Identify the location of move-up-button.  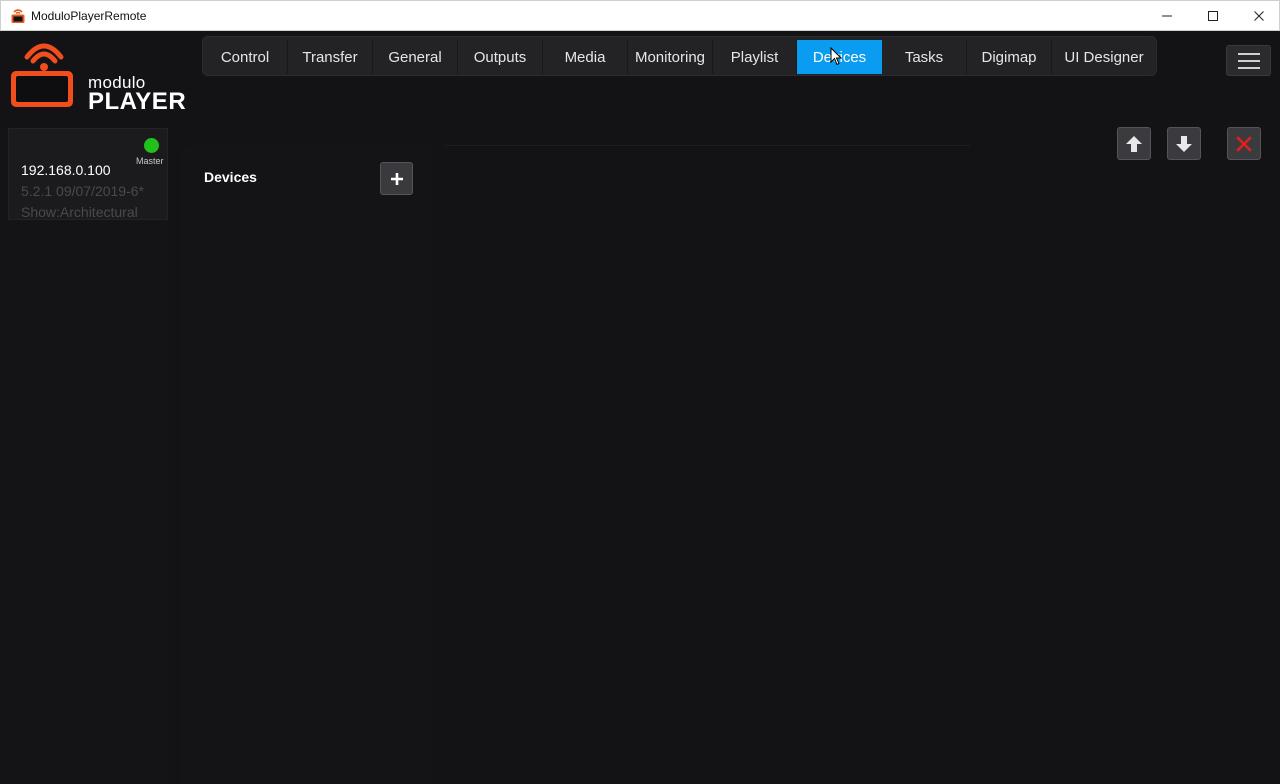
(1134, 143).